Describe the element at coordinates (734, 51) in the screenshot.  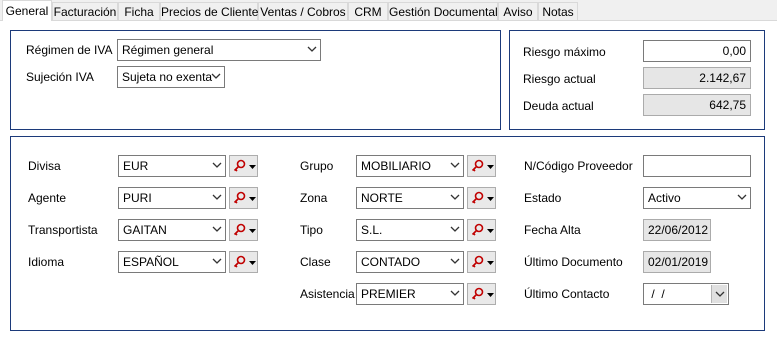
I see `riesgo-maximo-value: 0,00` at that location.